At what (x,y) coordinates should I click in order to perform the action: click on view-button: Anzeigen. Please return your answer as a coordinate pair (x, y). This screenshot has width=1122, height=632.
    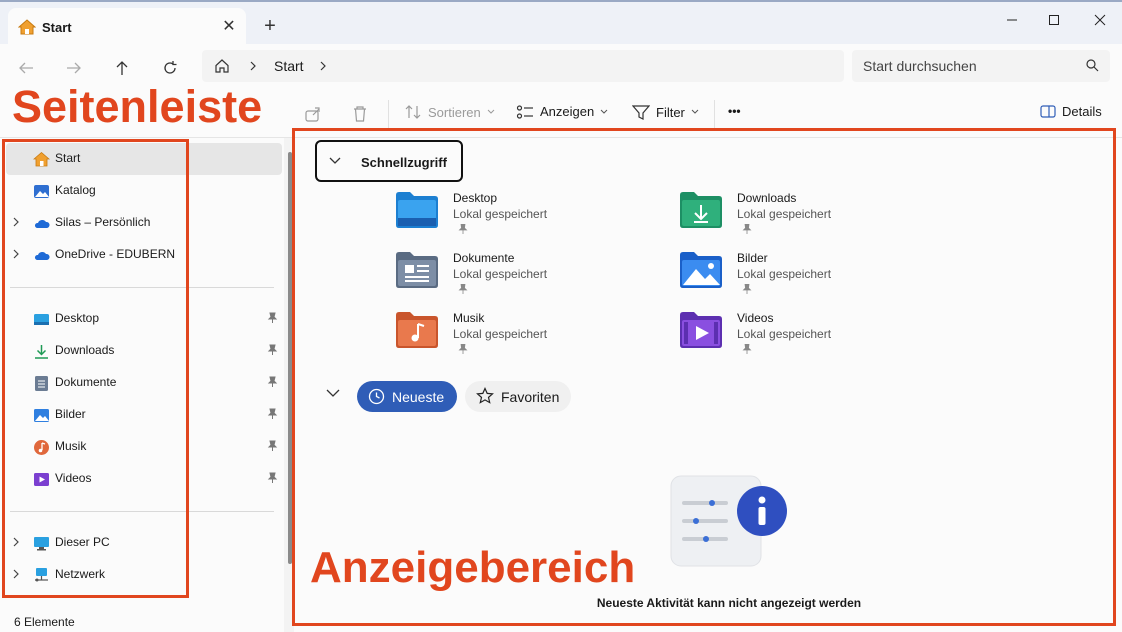
    Looking at the image, I should click on (562, 111).